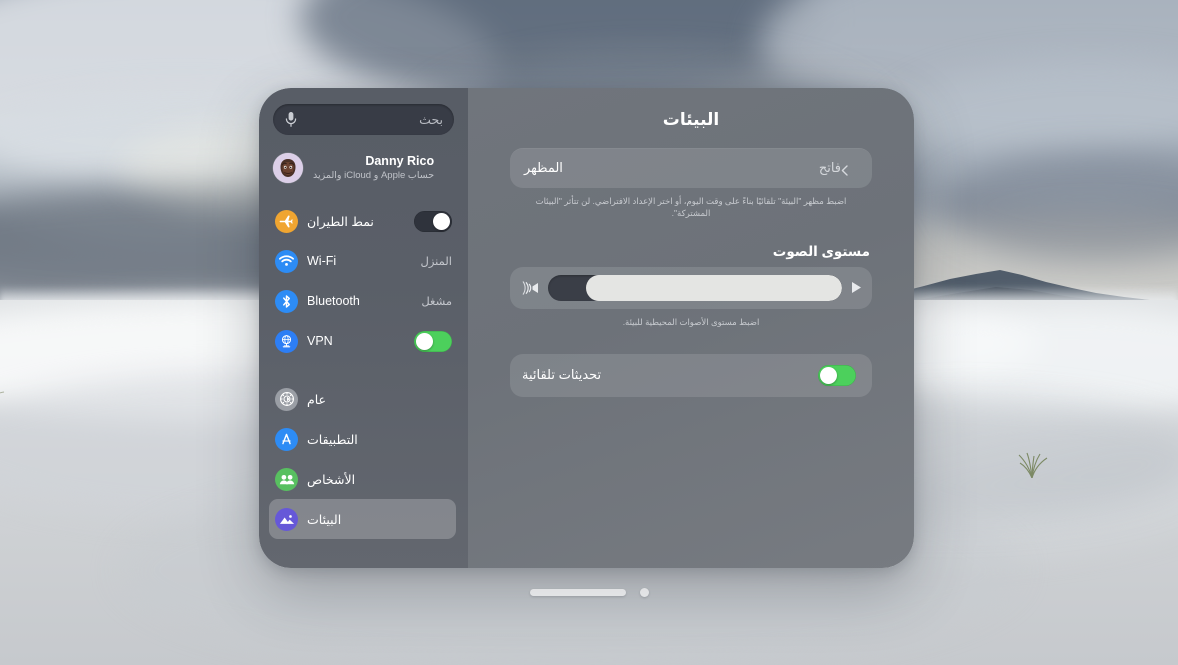 Image resolution: width=1178 pixels, height=665 pixels. What do you see at coordinates (431, 120) in the screenshot?
I see `search-placeholder: بحث` at bounding box center [431, 120].